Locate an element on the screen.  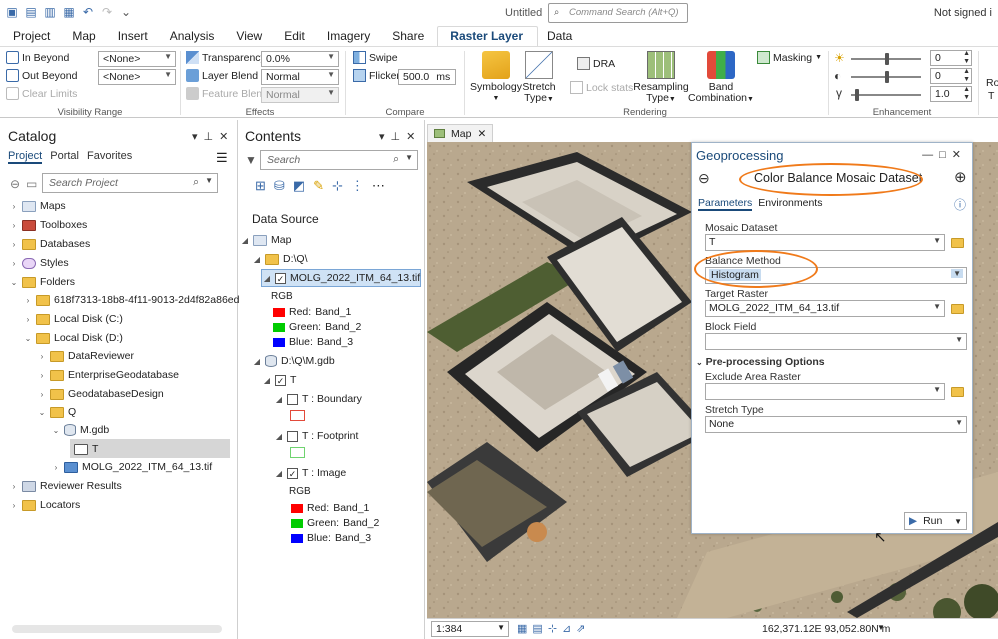
tab-share: Share is located at coordinates (410, 37).